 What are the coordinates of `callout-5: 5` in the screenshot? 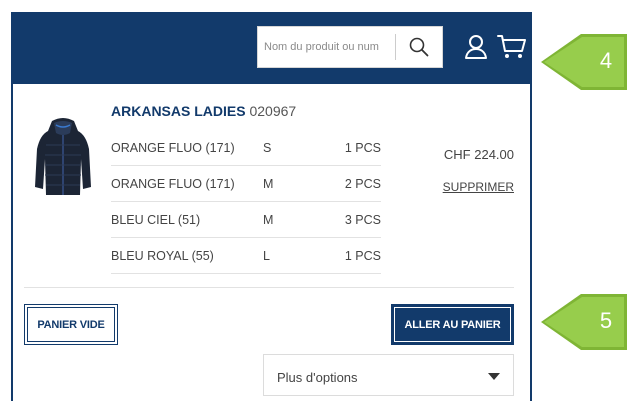 It's located at (583, 322).